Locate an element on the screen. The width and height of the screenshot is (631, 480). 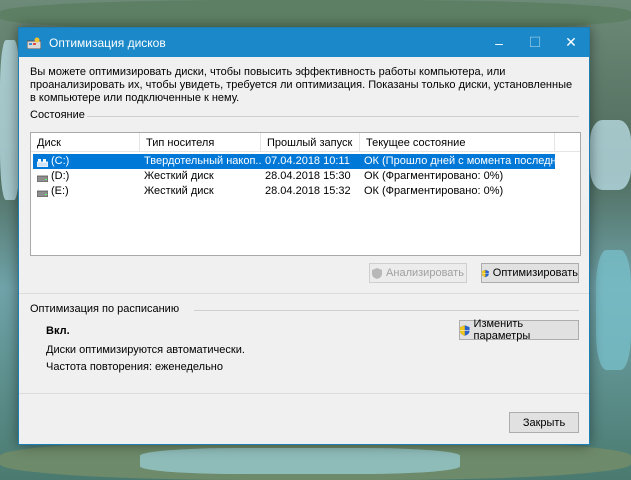
close-button: Закрыть is located at coordinates (544, 422).